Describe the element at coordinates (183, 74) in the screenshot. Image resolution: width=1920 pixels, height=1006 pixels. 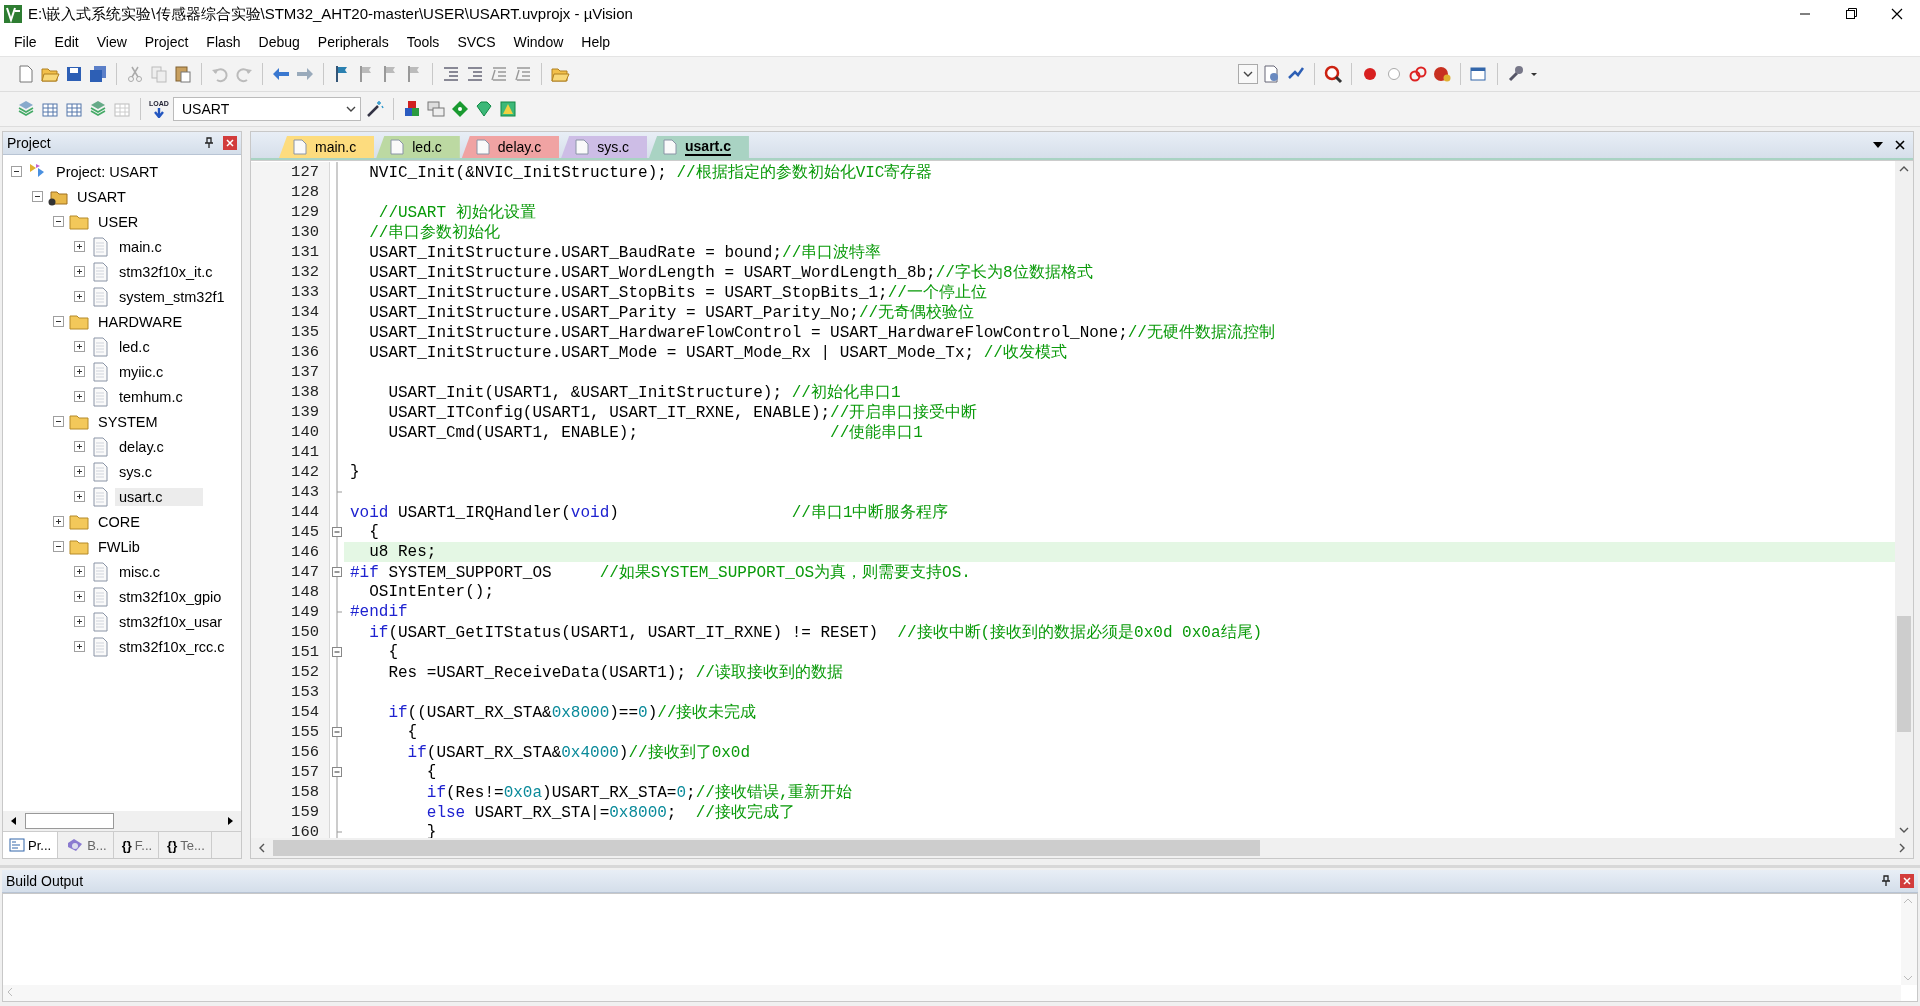
I see `paste-icon` at that location.